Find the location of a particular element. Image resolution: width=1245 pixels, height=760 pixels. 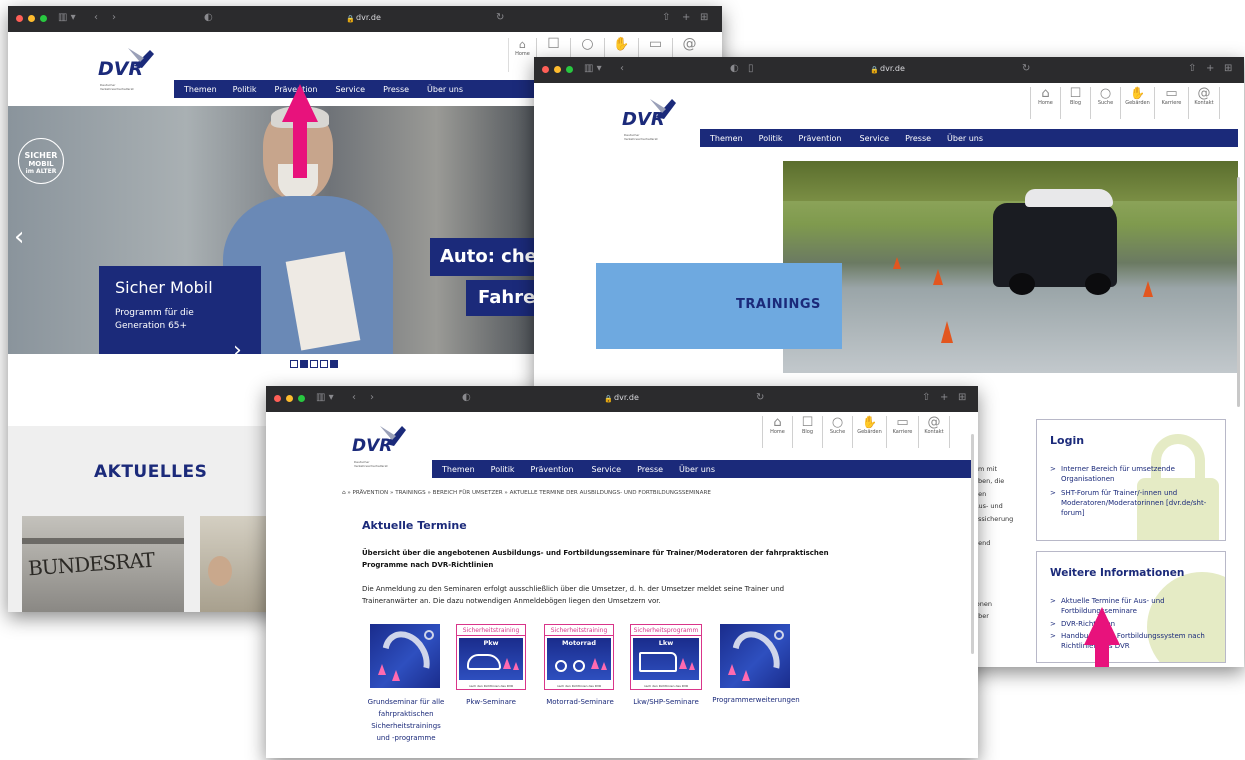

motorcycle-icon is located at coordinates (561, 666).